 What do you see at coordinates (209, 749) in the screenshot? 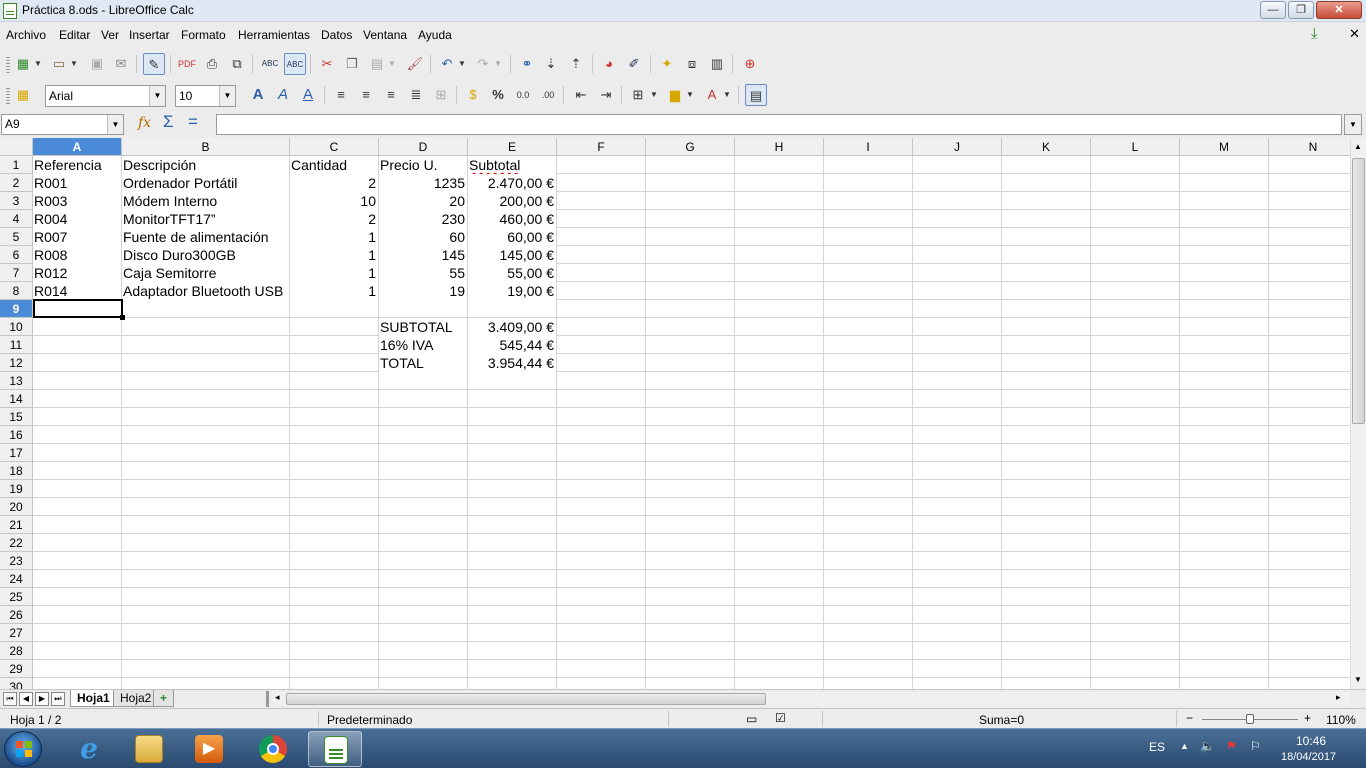
I see `taskbar-media-player: ▶` at bounding box center [209, 749].